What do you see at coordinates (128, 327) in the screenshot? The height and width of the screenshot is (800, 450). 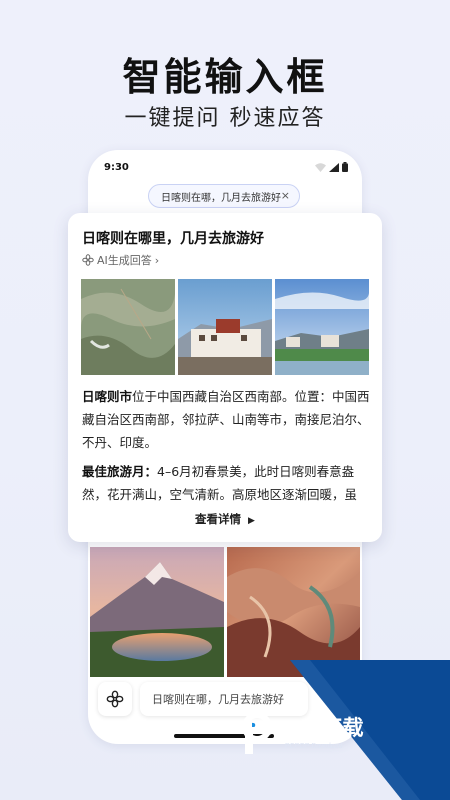 I see `satellite-map-photo` at bounding box center [128, 327].